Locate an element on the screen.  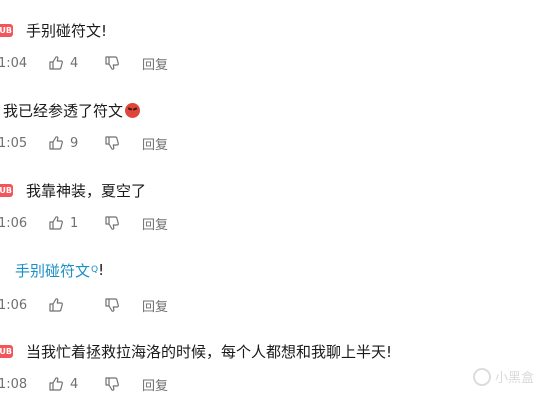
comment-meta: 1:05 9 回复 is located at coordinates (84, 143).